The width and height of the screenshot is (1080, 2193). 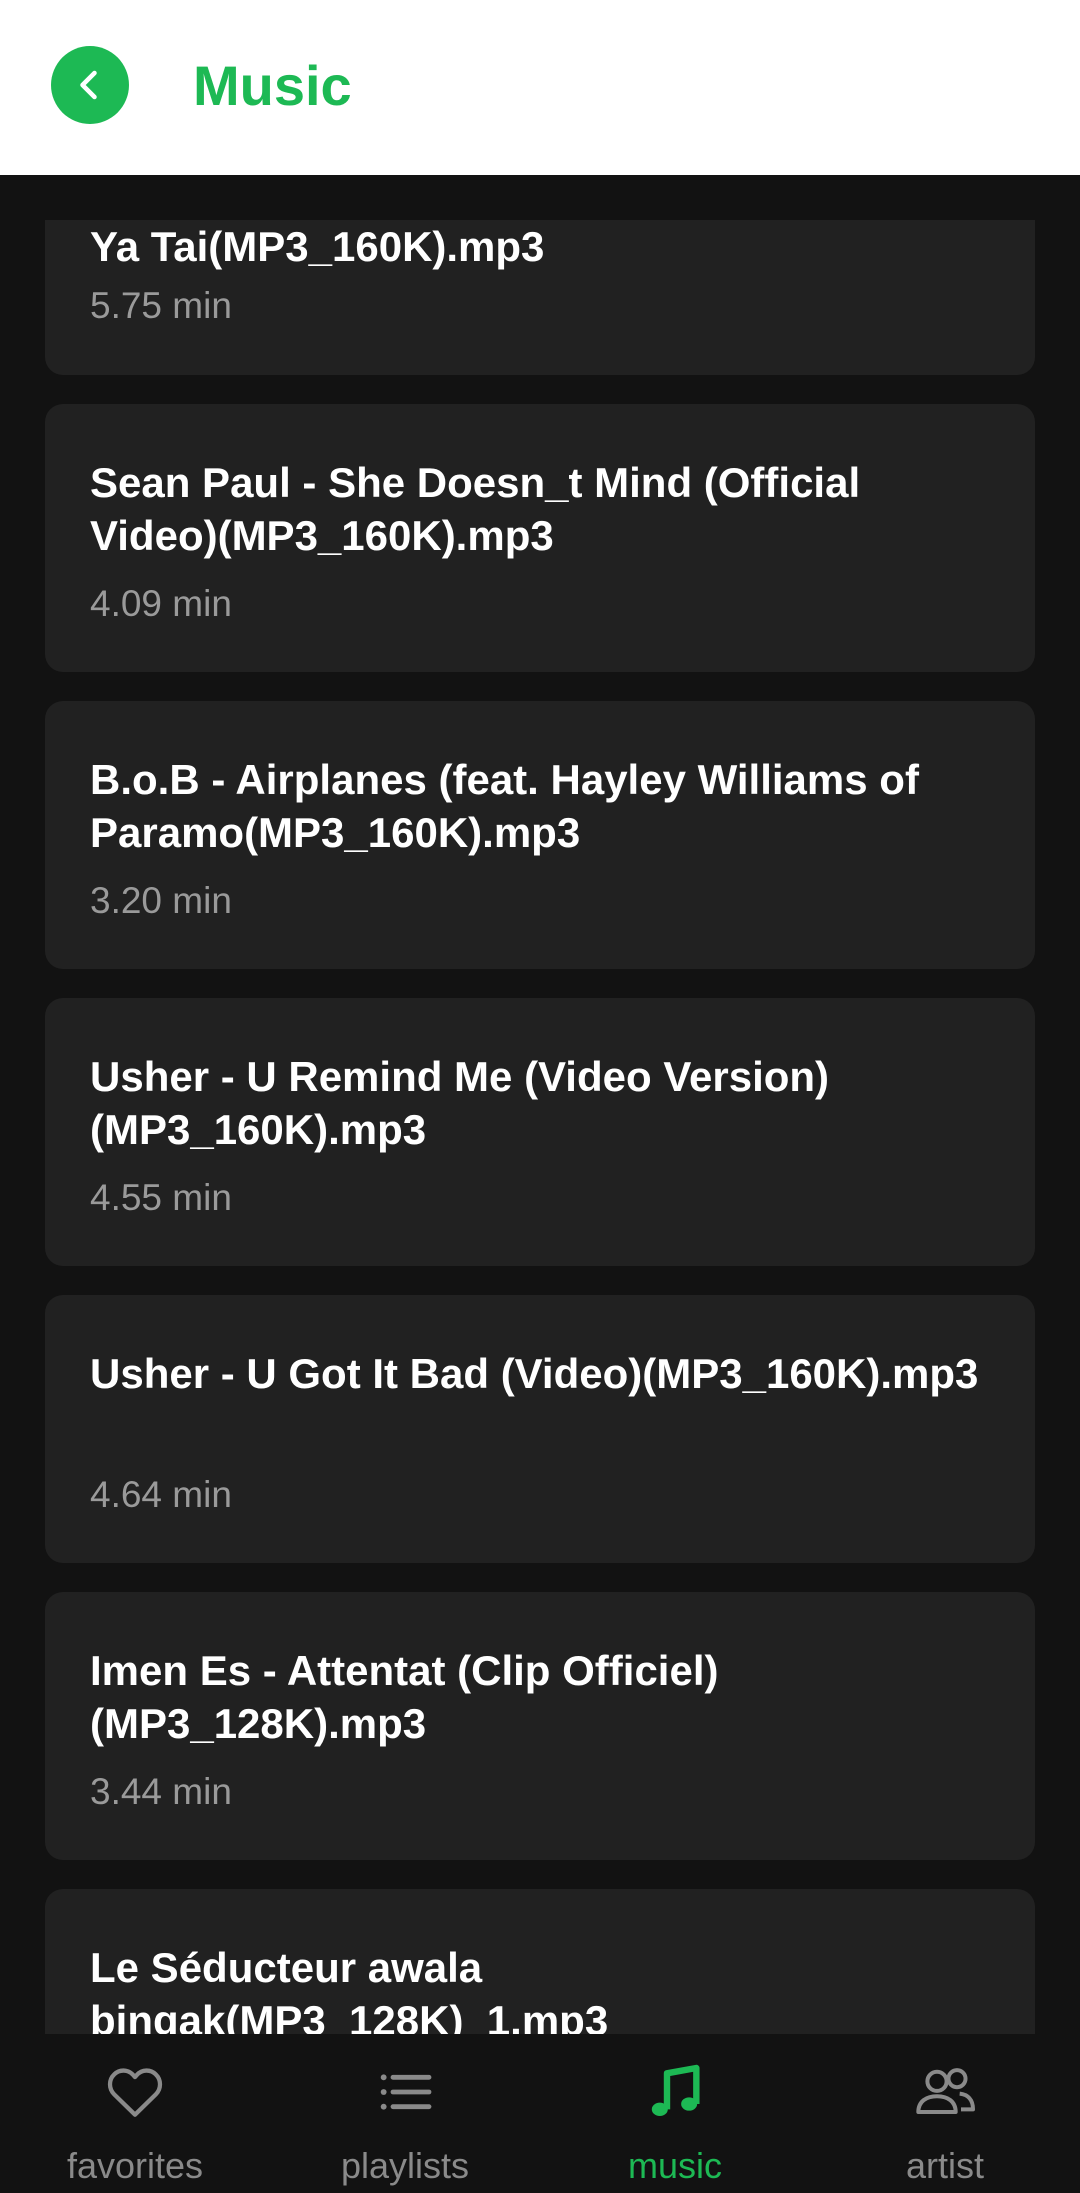 I want to click on chevron-left-icon, so click(x=88, y=85).